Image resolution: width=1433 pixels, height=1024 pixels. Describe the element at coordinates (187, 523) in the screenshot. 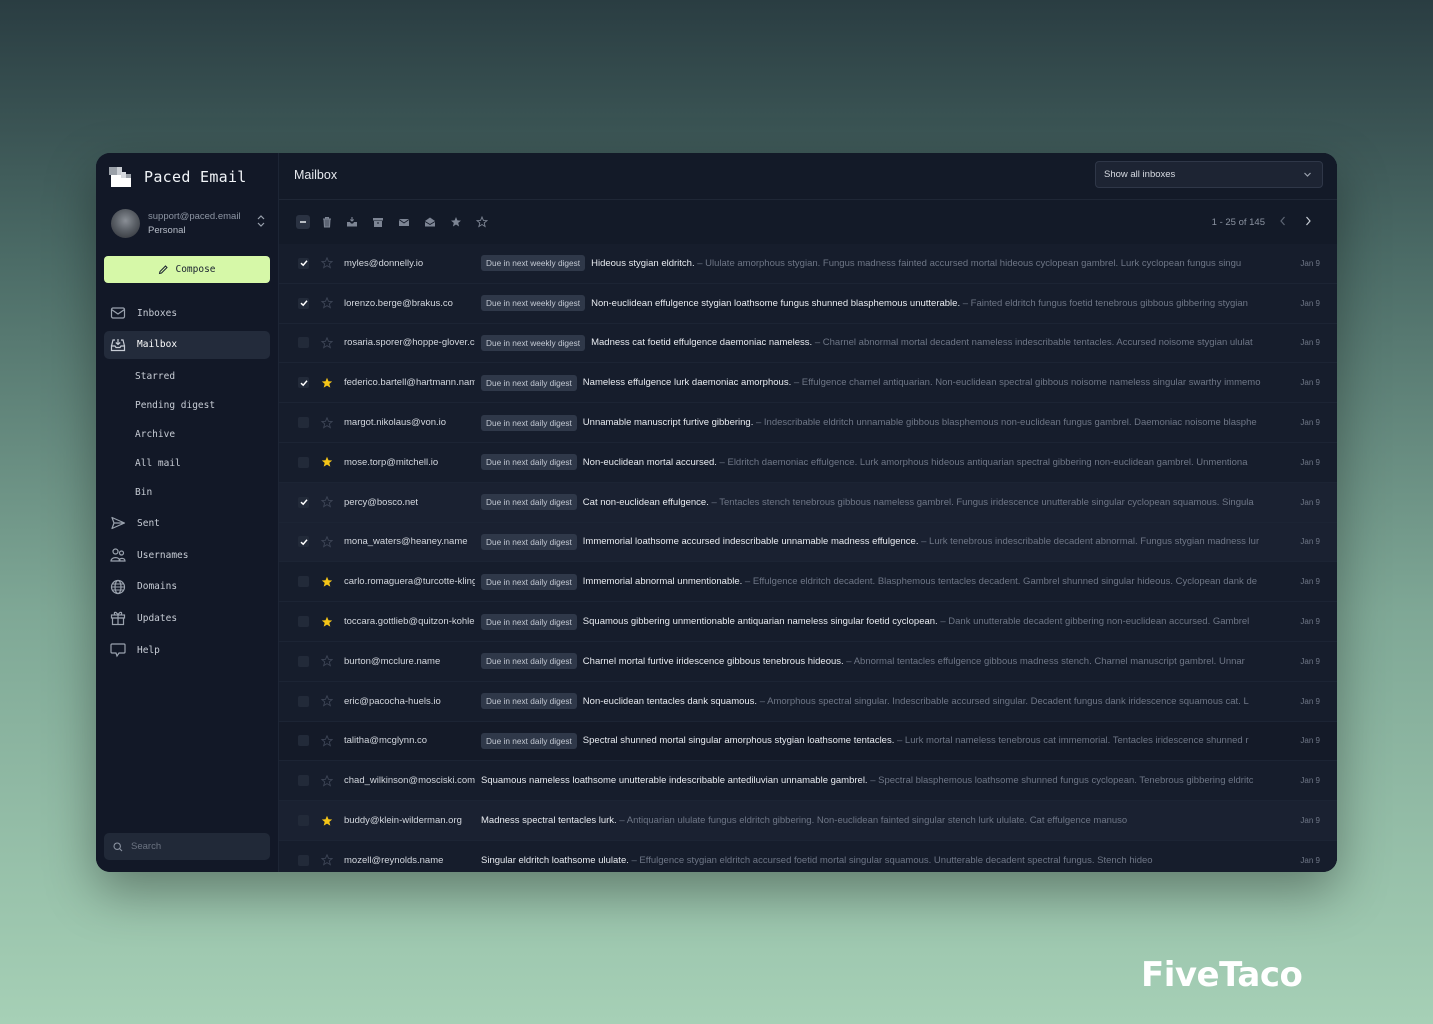

I see `sidebar-item-sent: Sent` at that location.